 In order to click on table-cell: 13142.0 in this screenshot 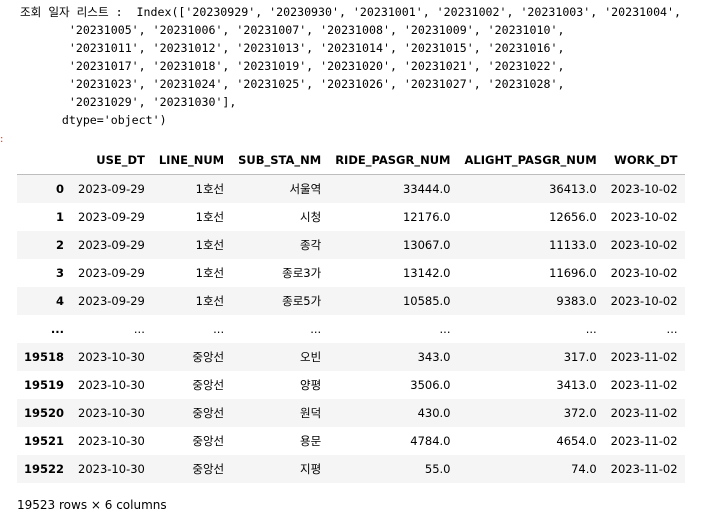, I will do `click(426, 273)`.